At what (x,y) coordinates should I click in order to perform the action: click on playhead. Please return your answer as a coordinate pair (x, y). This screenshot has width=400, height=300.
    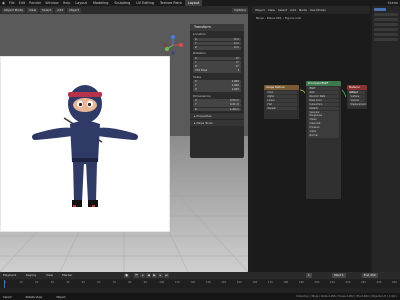
    Looking at the image, I should click on (4, 284).